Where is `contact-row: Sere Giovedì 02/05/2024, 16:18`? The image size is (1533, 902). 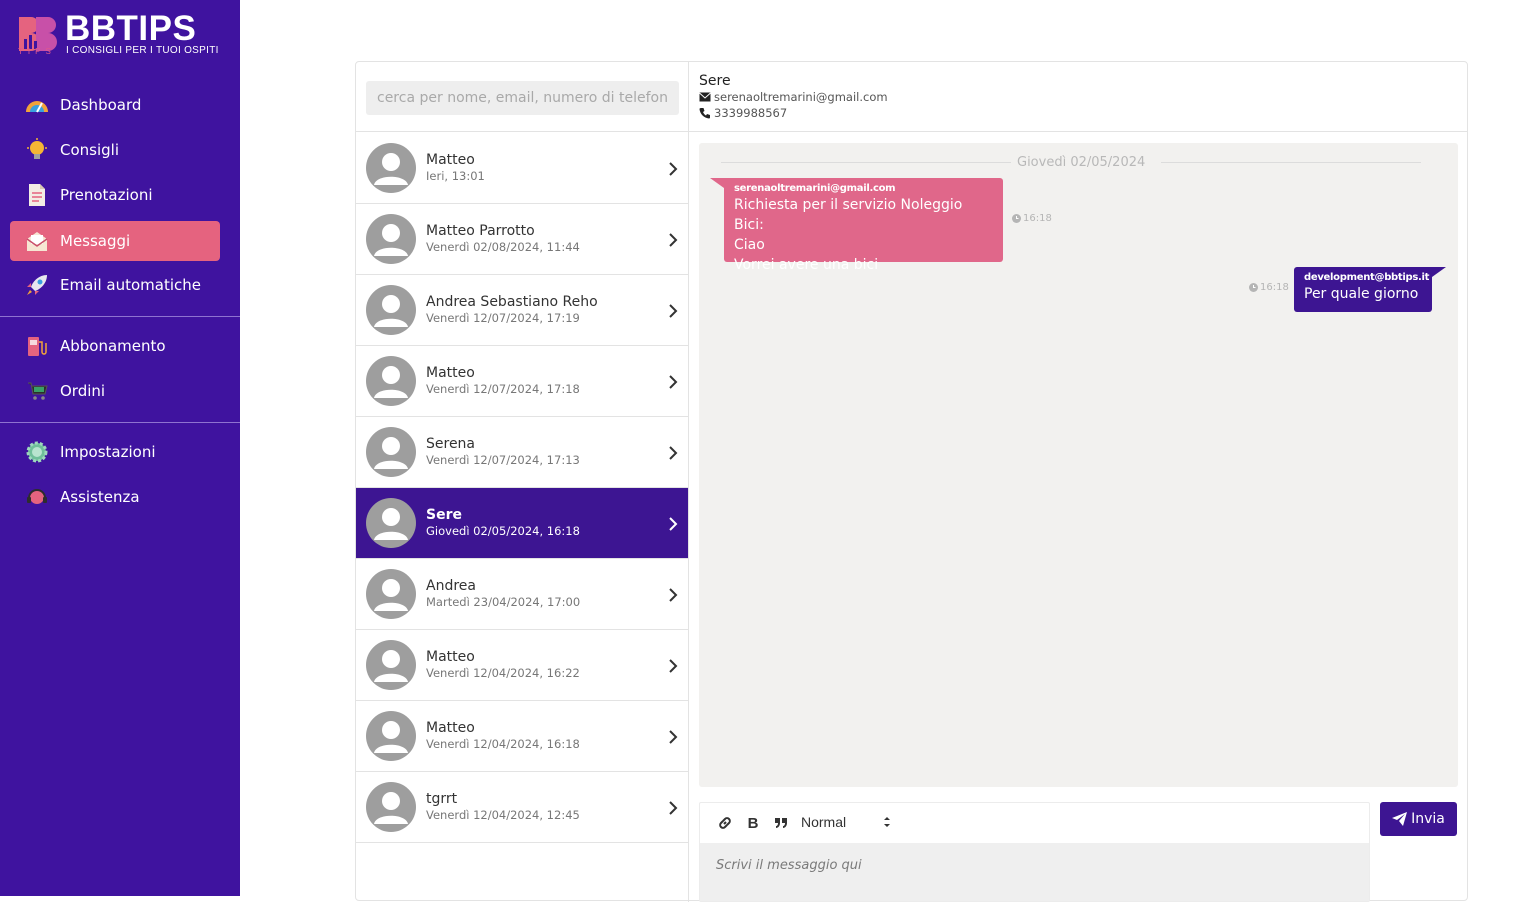 contact-row: Sere Giovedì 02/05/2024, 16:18 is located at coordinates (522, 523).